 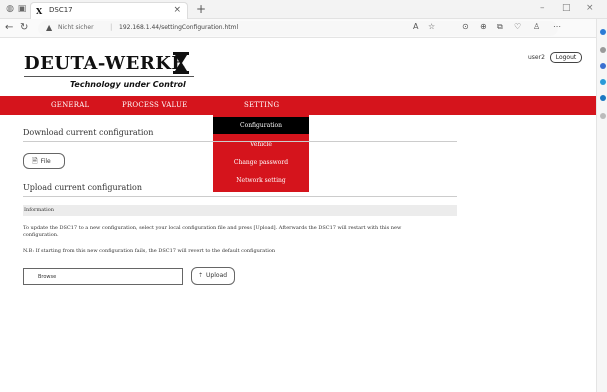 I want to click on profile-icon: ♙, so click(x=536, y=26).